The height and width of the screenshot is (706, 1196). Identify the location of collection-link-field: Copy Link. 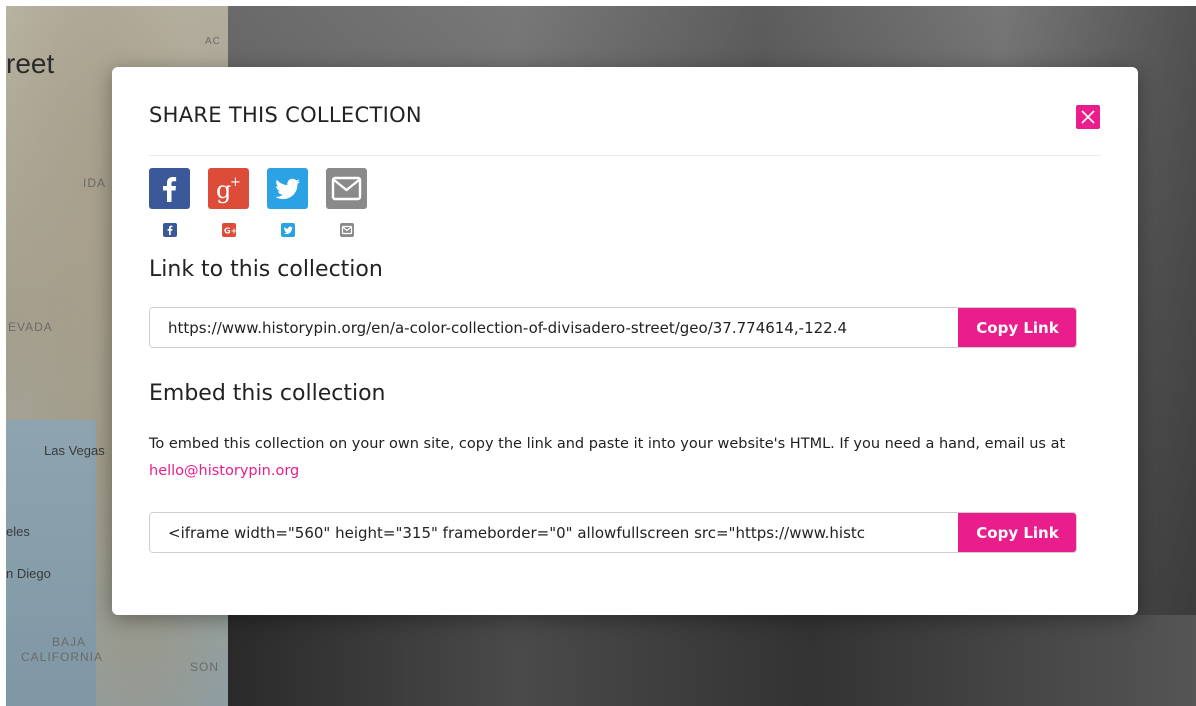
(613, 327).